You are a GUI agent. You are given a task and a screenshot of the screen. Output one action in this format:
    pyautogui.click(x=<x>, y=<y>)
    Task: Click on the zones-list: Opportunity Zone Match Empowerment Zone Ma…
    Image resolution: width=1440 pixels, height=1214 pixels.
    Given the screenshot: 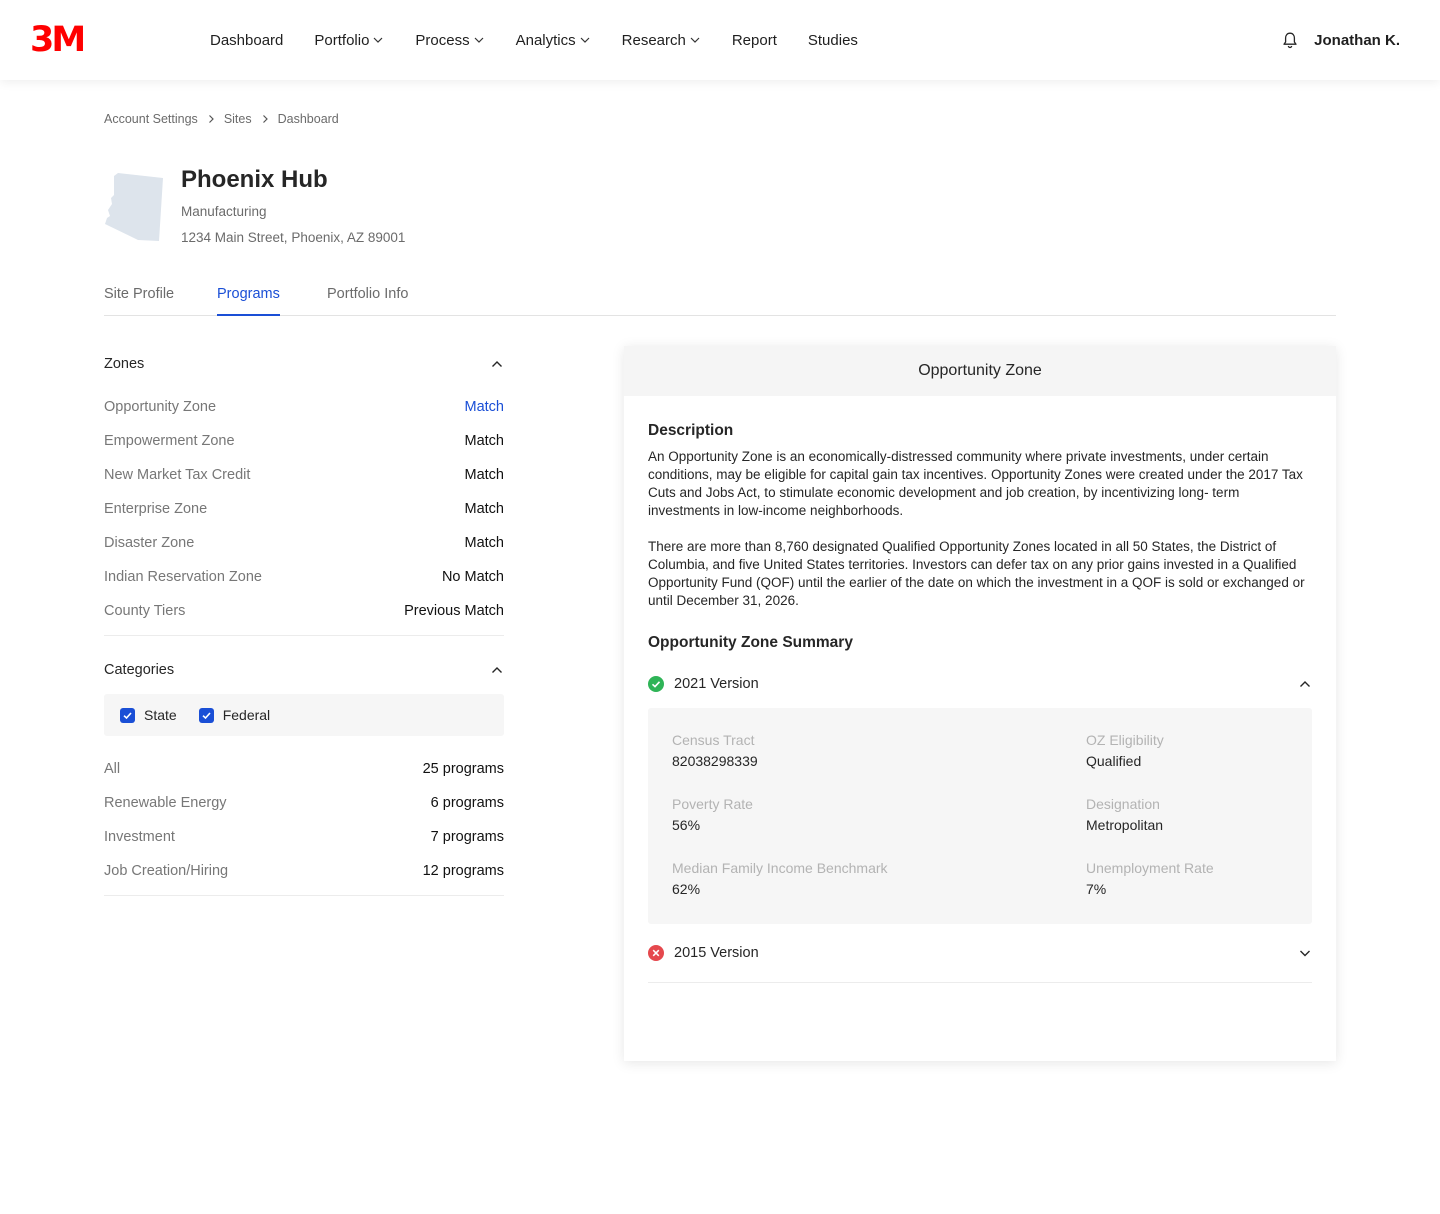 What is the action you would take?
    pyautogui.click(x=304, y=509)
    